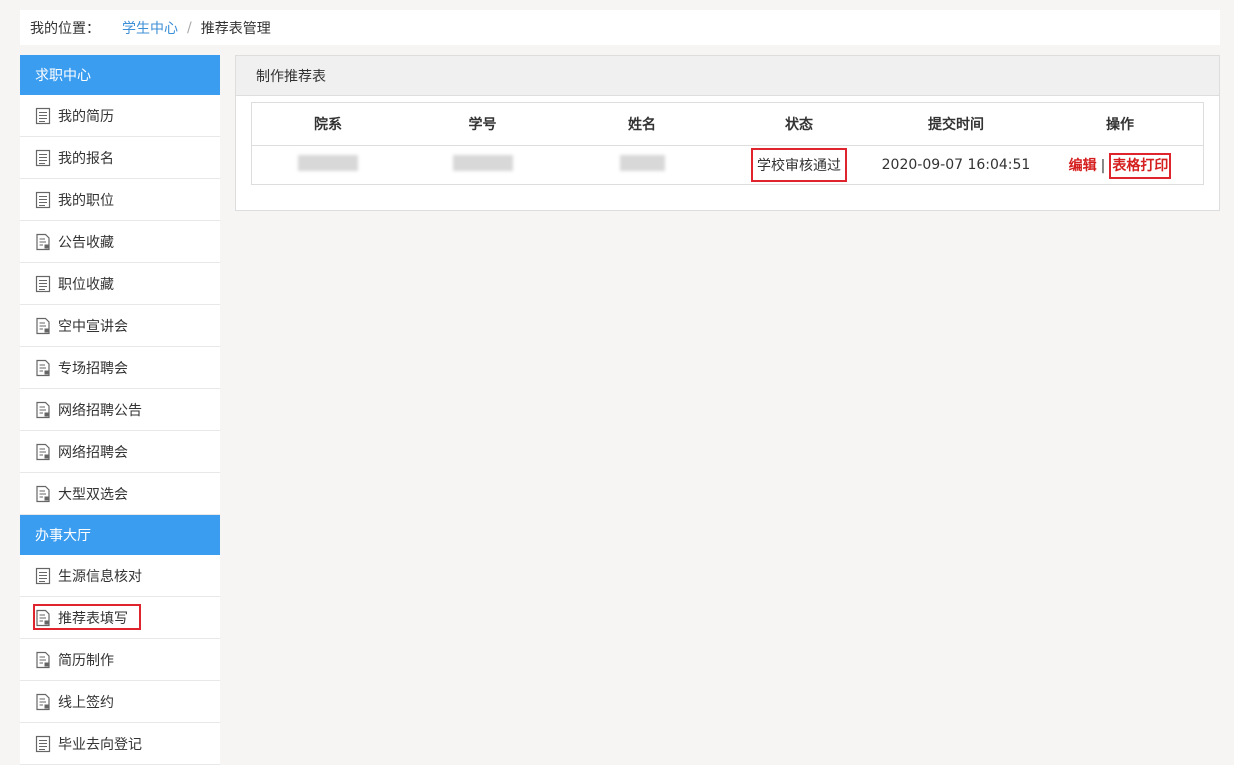  Describe the element at coordinates (482, 124) in the screenshot. I see `column-header-student-id: 学号` at that location.